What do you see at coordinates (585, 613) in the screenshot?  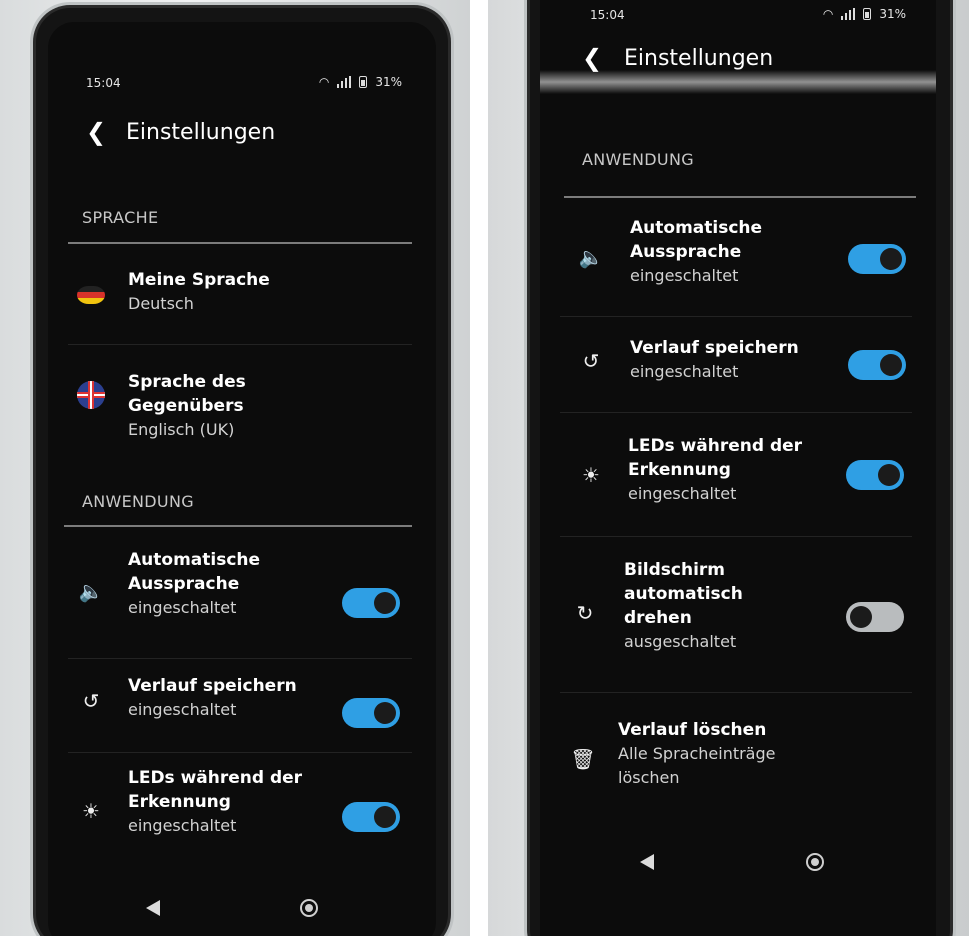 I see `rotate-icon: ↻` at bounding box center [585, 613].